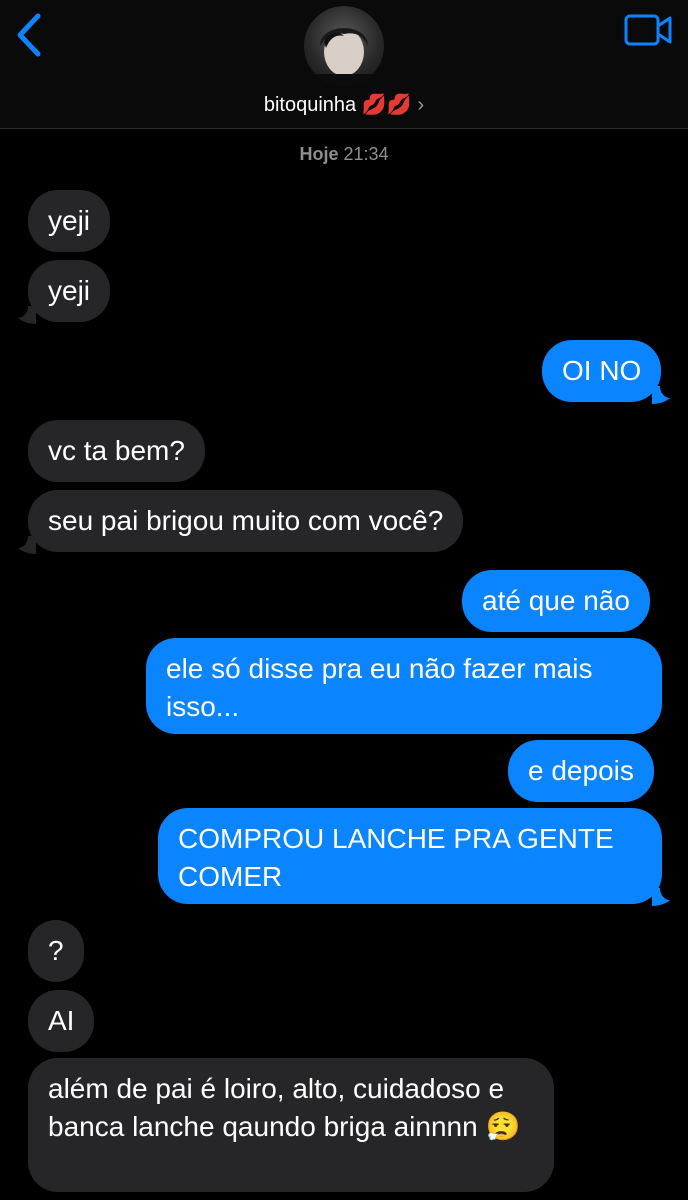 The image size is (688, 1200). Describe the element at coordinates (116, 451) in the screenshot. I see `message-bubble-incoming: vc ta bem?` at that location.